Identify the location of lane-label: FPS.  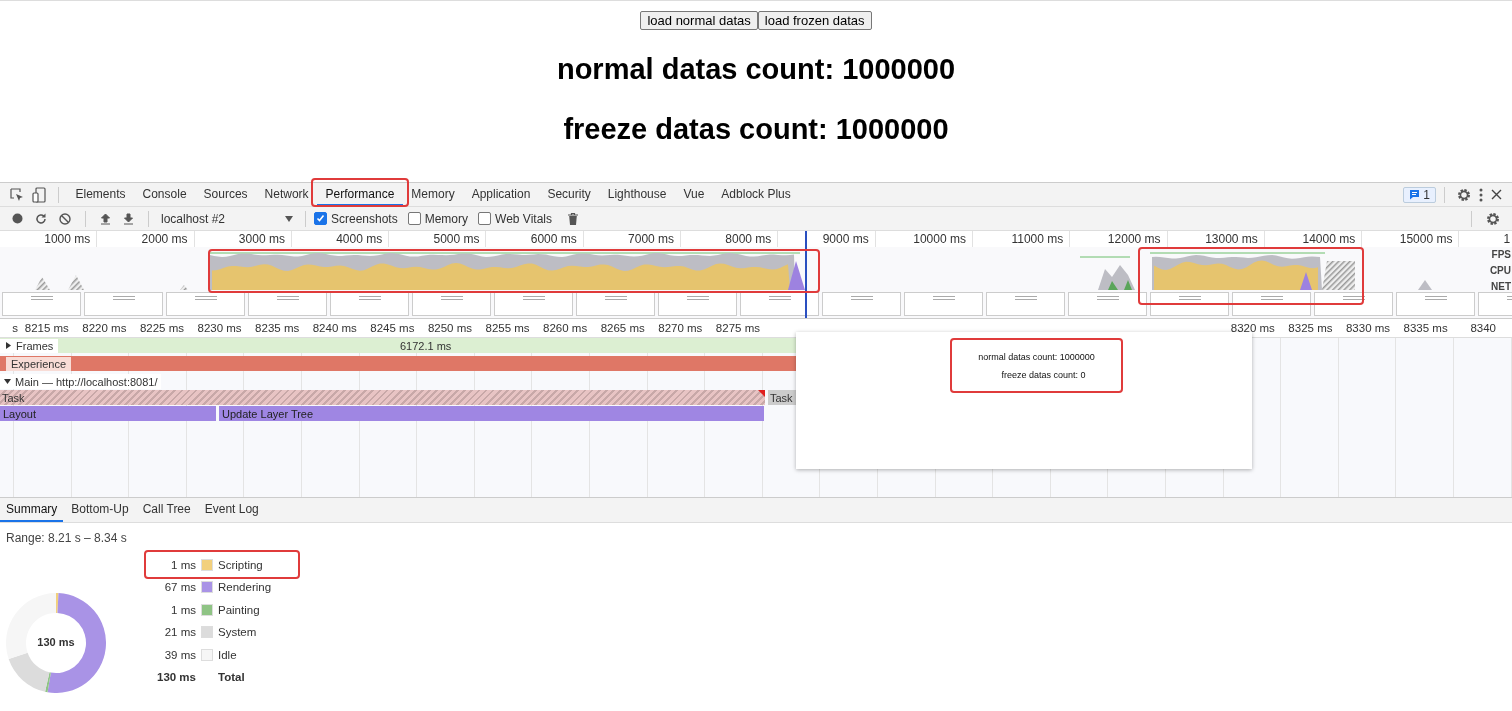
(1501, 255).